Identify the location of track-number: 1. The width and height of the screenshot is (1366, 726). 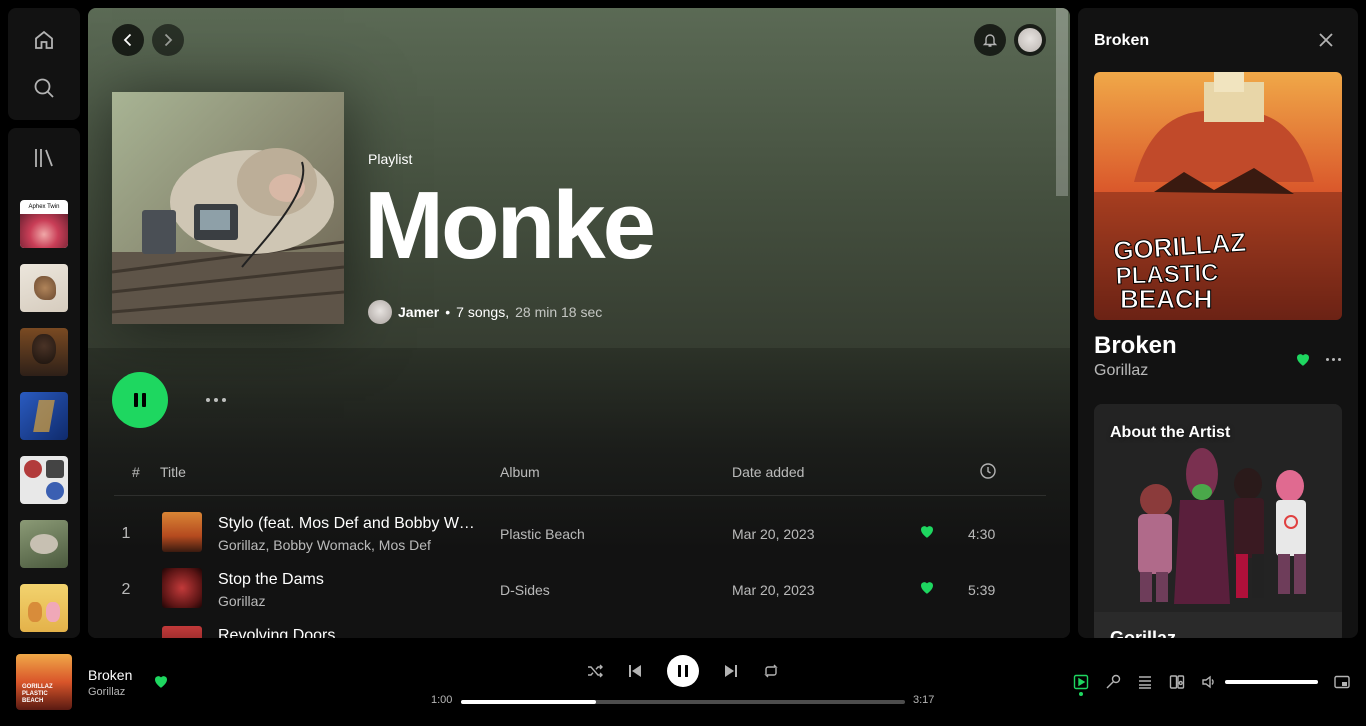
(126, 533).